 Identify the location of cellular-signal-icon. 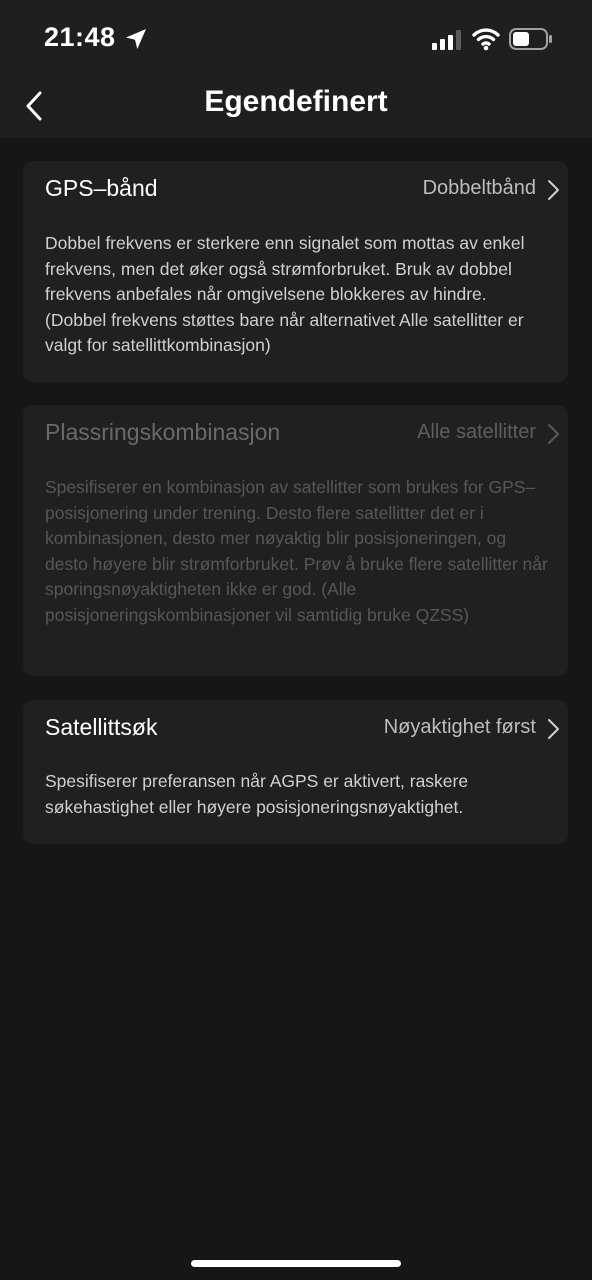
(446, 40).